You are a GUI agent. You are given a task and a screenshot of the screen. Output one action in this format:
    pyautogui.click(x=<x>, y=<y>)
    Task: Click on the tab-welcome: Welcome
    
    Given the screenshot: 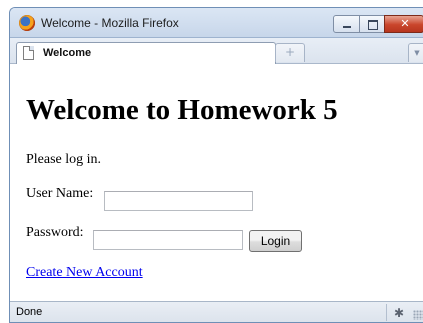 What is the action you would take?
    pyautogui.click(x=146, y=53)
    